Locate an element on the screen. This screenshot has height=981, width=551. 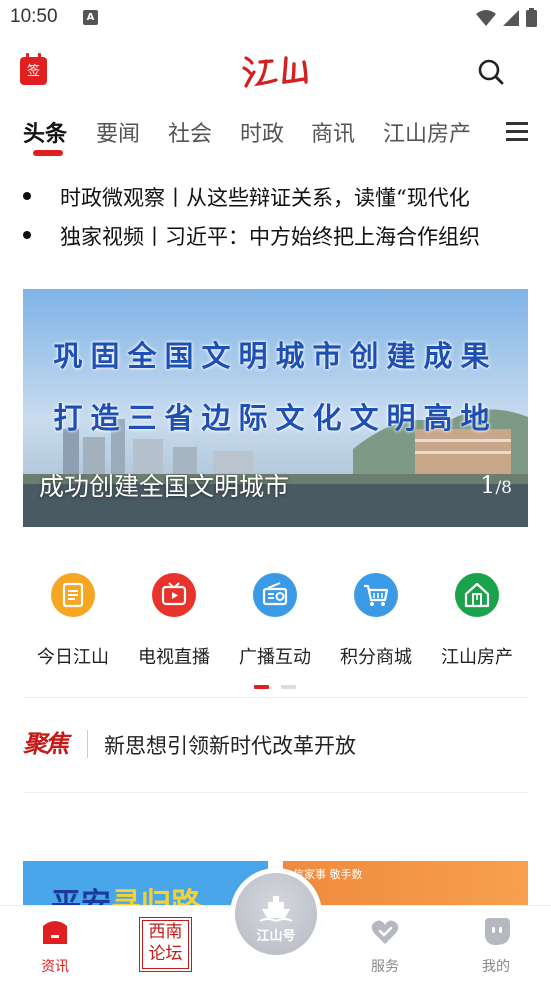
feature-today-jiangshan: 今日江山 is located at coordinates (73, 619).